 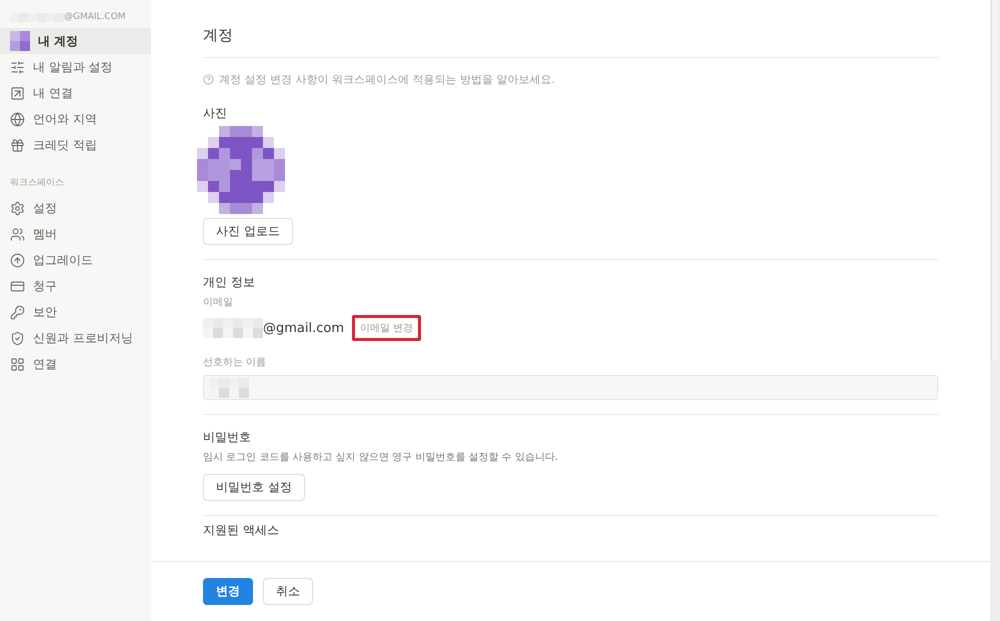 What do you see at coordinates (75, 145) in the screenshot?
I see `sidebar-item: 크레딧 적립` at bounding box center [75, 145].